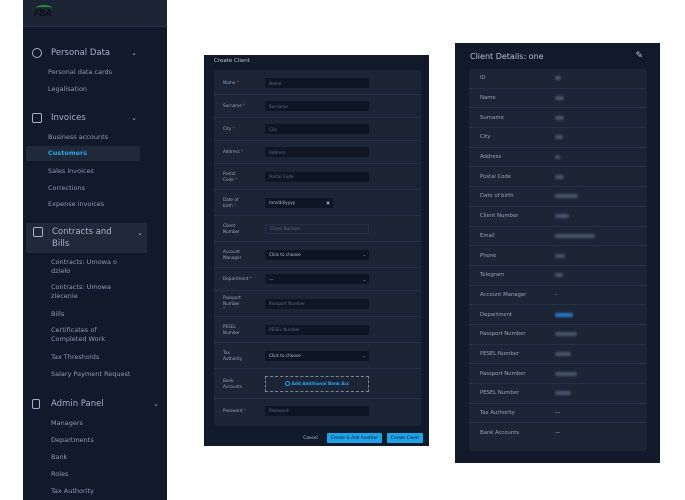 The height and width of the screenshot is (500, 685). Describe the element at coordinates (282, 202) in the screenshot. I see `field-value: mm/dd/yyyy` at that location.